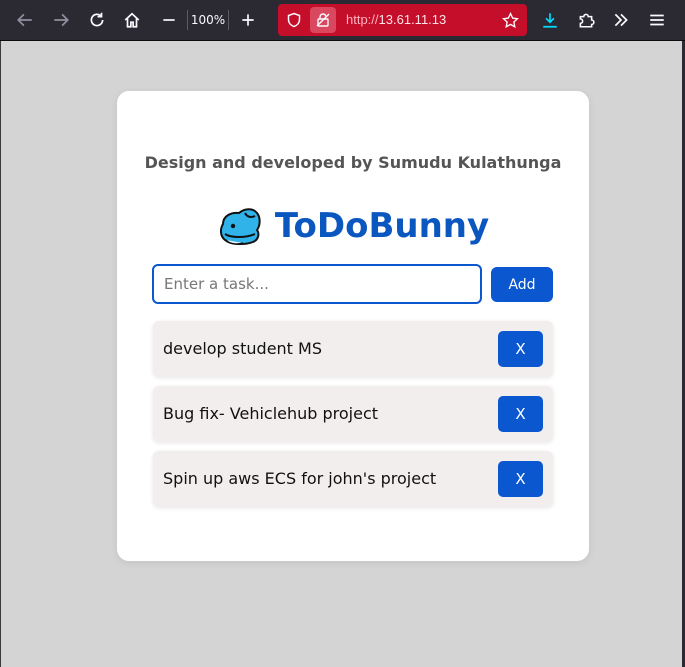 The width and height of the screenshot is (685, 667). What do you see at coordinates (586, 20) in the screenshot?
I see `puzzle-icon` at bounding box center [586, 20].